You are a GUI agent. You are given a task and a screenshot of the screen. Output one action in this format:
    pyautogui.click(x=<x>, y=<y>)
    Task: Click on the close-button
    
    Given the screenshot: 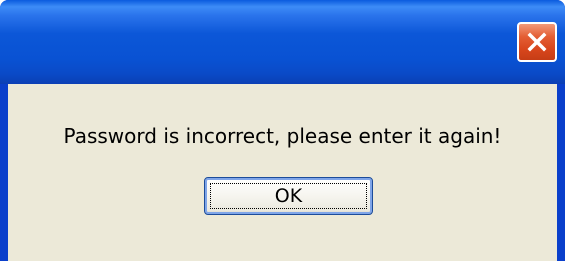 What is the action you would take?
    pyautogui.click(x=537, y=42)
    